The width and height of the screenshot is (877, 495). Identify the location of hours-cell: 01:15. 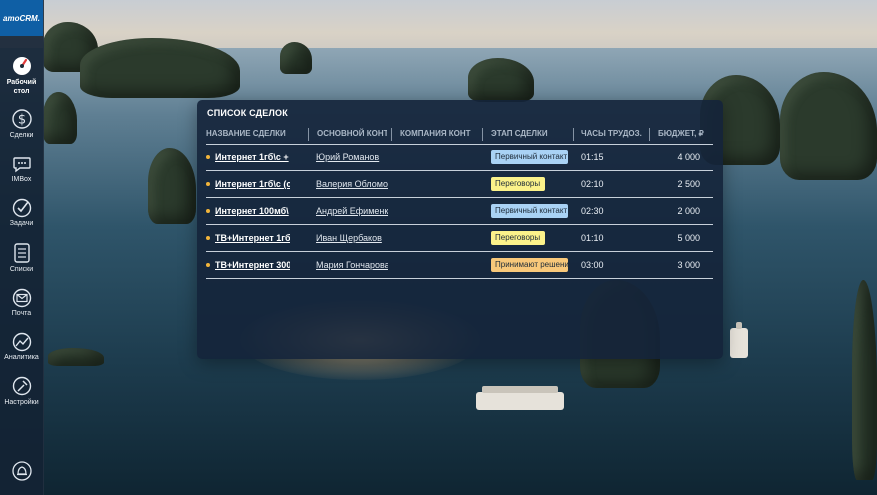
(592, 157).